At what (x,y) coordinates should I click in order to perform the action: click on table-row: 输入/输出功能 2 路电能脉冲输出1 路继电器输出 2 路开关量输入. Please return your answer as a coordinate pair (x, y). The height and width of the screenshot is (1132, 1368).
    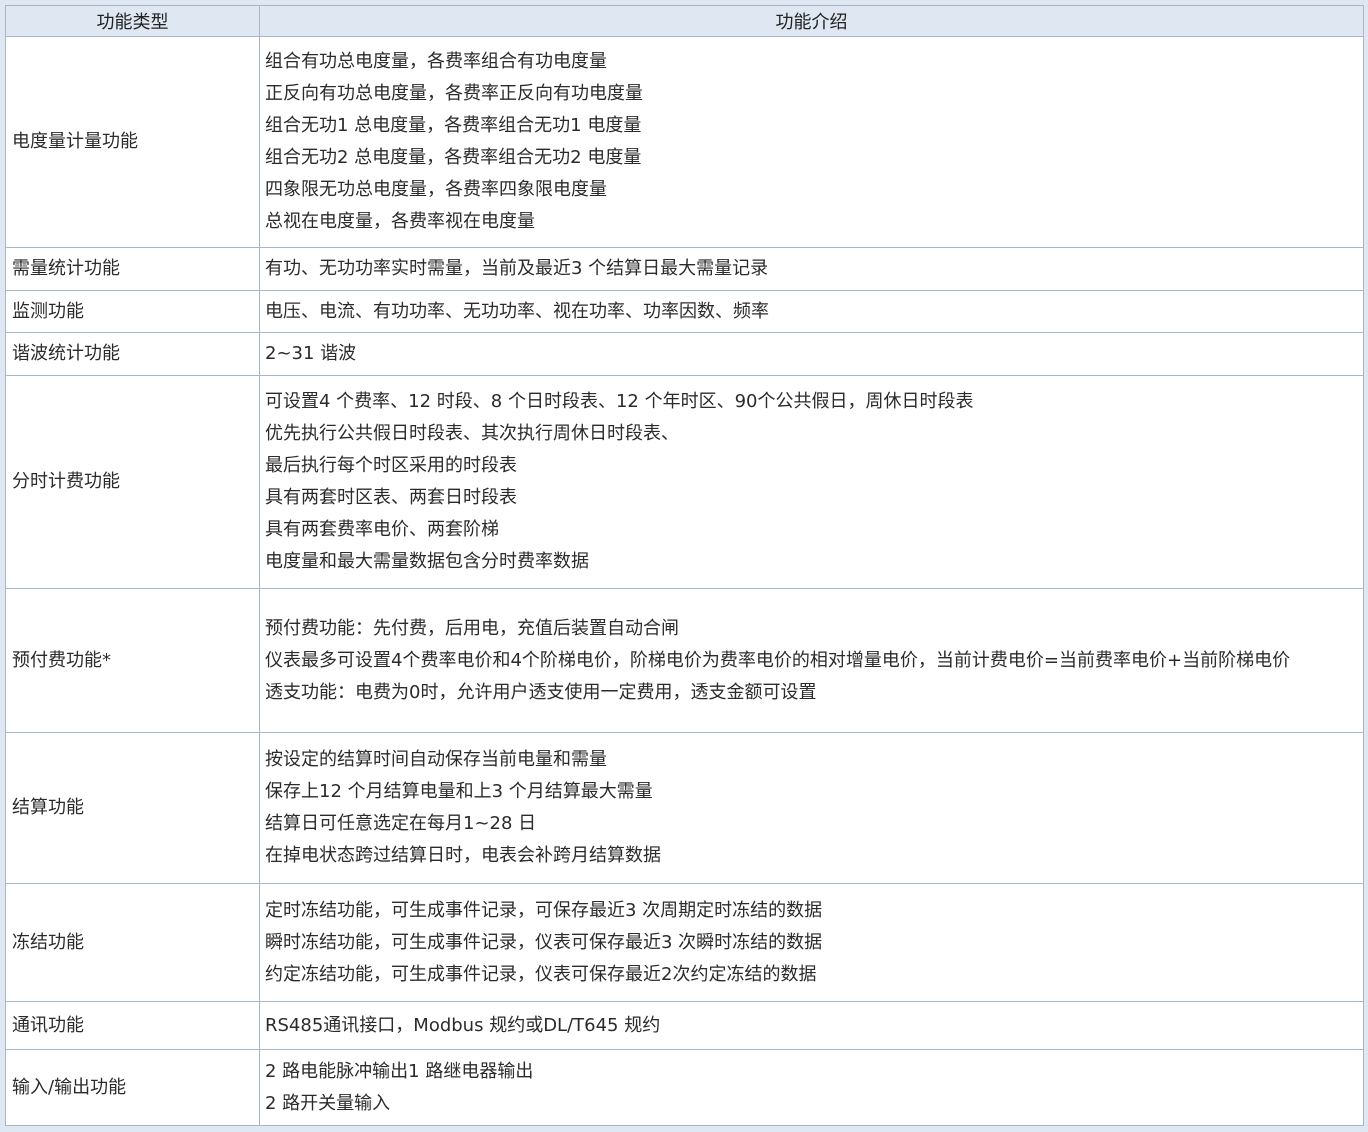
    Looking at the image, I should click on (684, 1087).